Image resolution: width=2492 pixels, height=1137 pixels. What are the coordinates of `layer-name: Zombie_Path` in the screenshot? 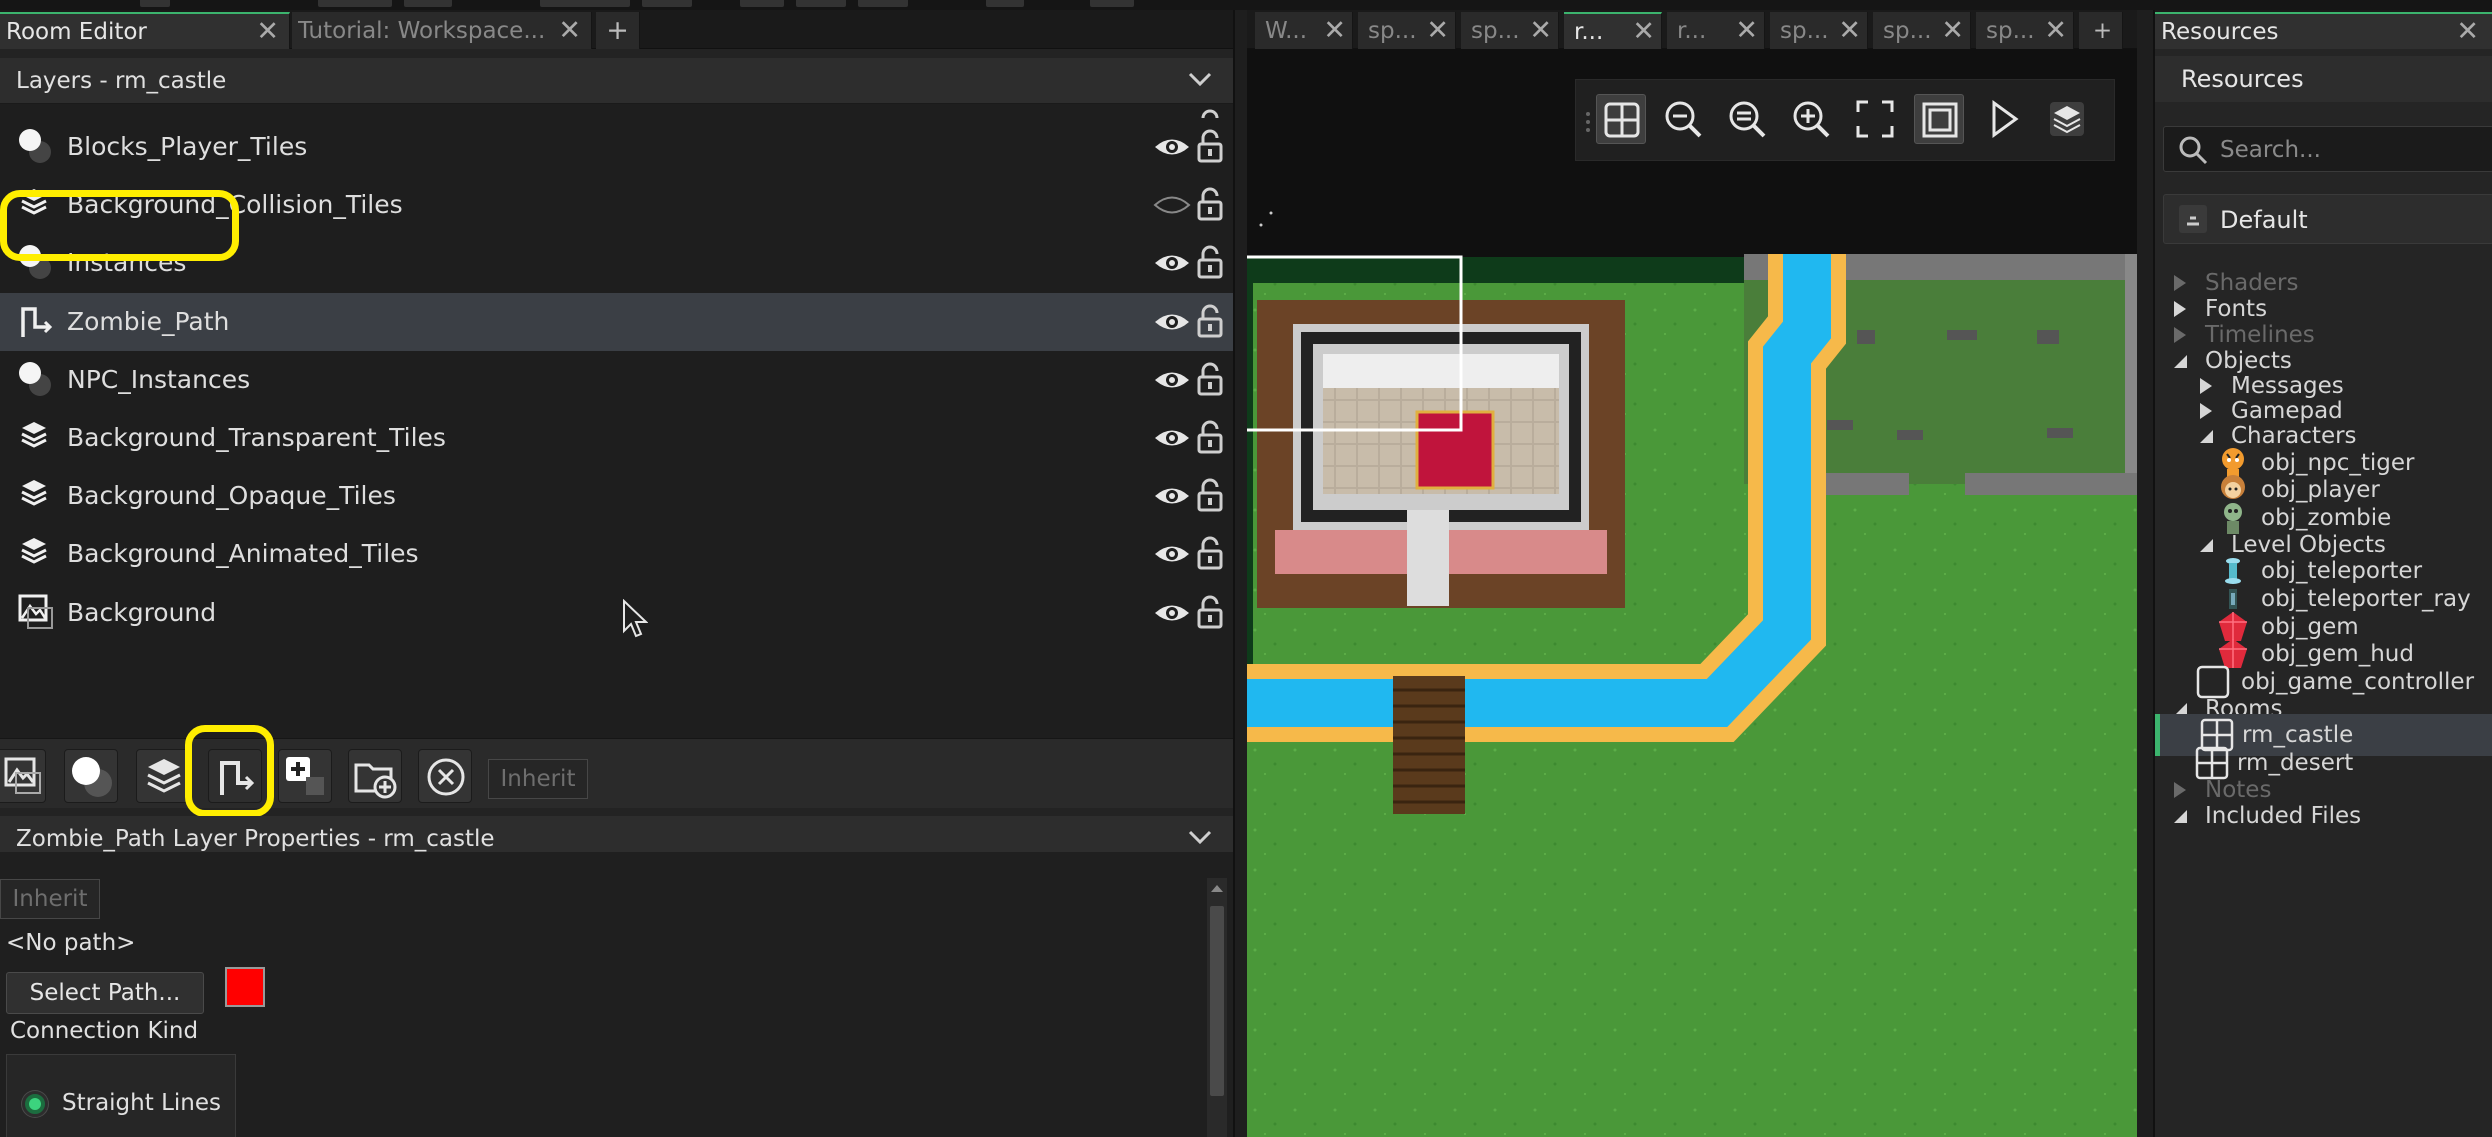 It's located at (148, 321).